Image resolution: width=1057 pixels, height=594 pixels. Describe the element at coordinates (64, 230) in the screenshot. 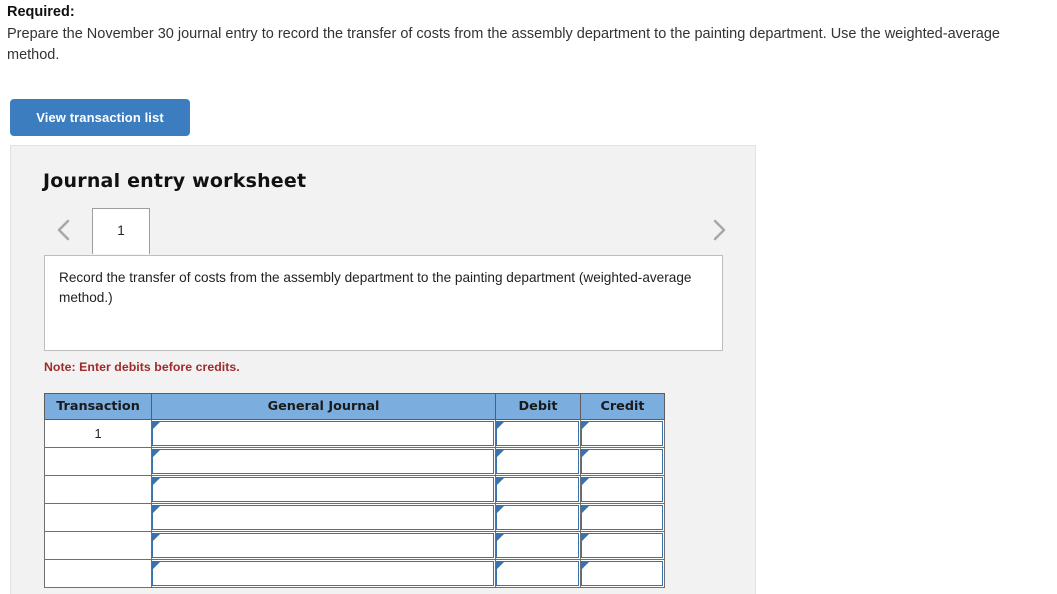

I see `chevron-left-icon` at that location.